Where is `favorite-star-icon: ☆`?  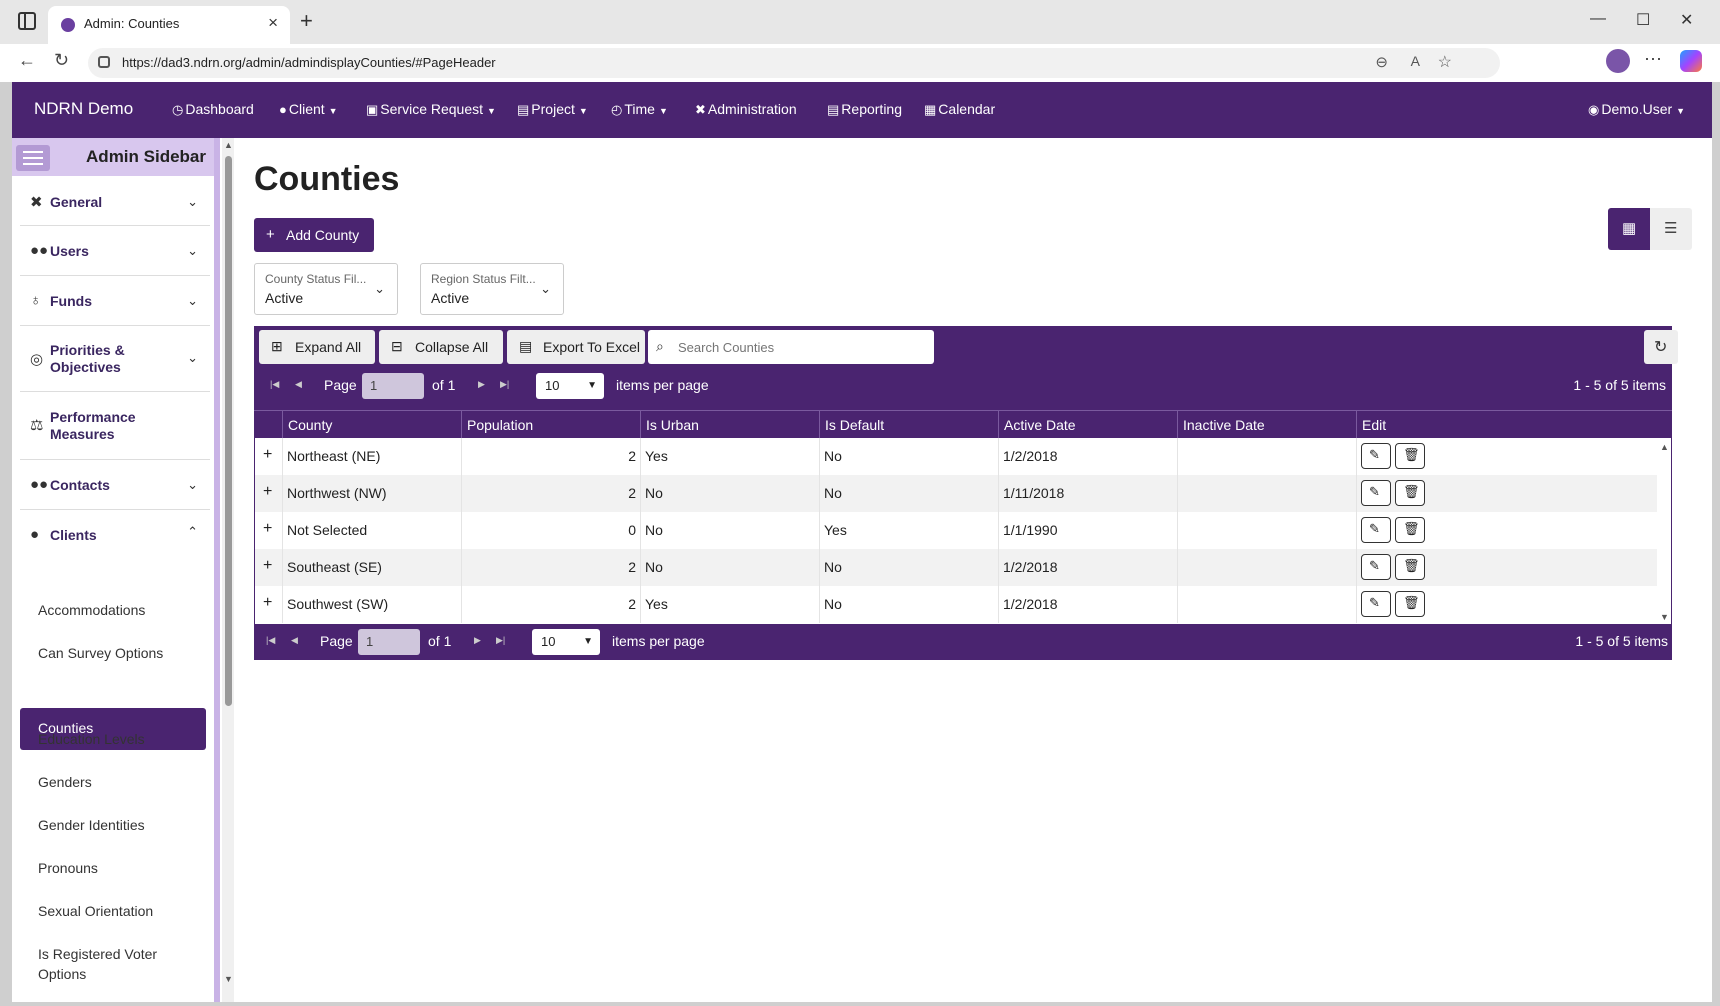 favorite-star-icon: ☆ is located at coordinates (1445, 62).